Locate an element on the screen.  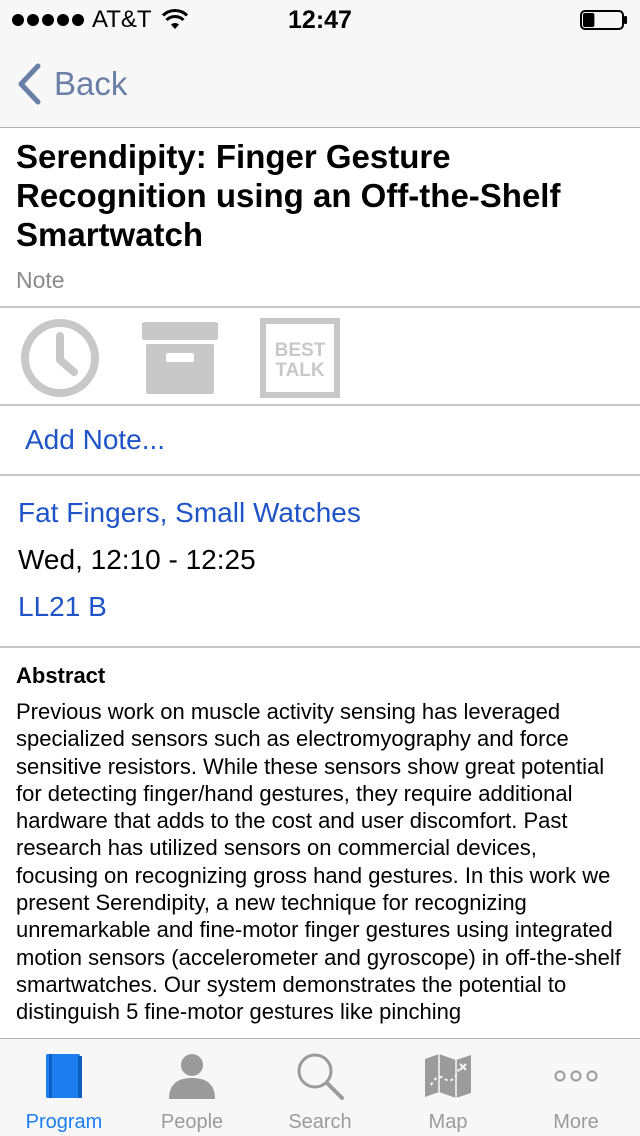
status-time: 12:47 is located at coordinates (320, 20).